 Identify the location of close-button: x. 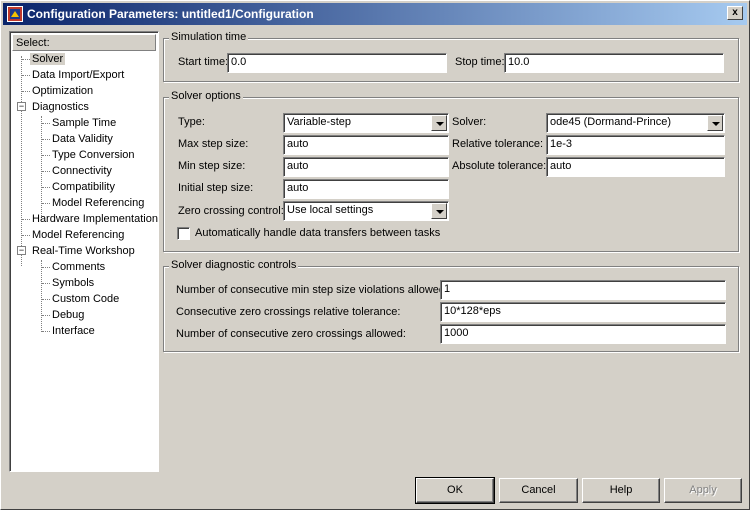
(735, 13).